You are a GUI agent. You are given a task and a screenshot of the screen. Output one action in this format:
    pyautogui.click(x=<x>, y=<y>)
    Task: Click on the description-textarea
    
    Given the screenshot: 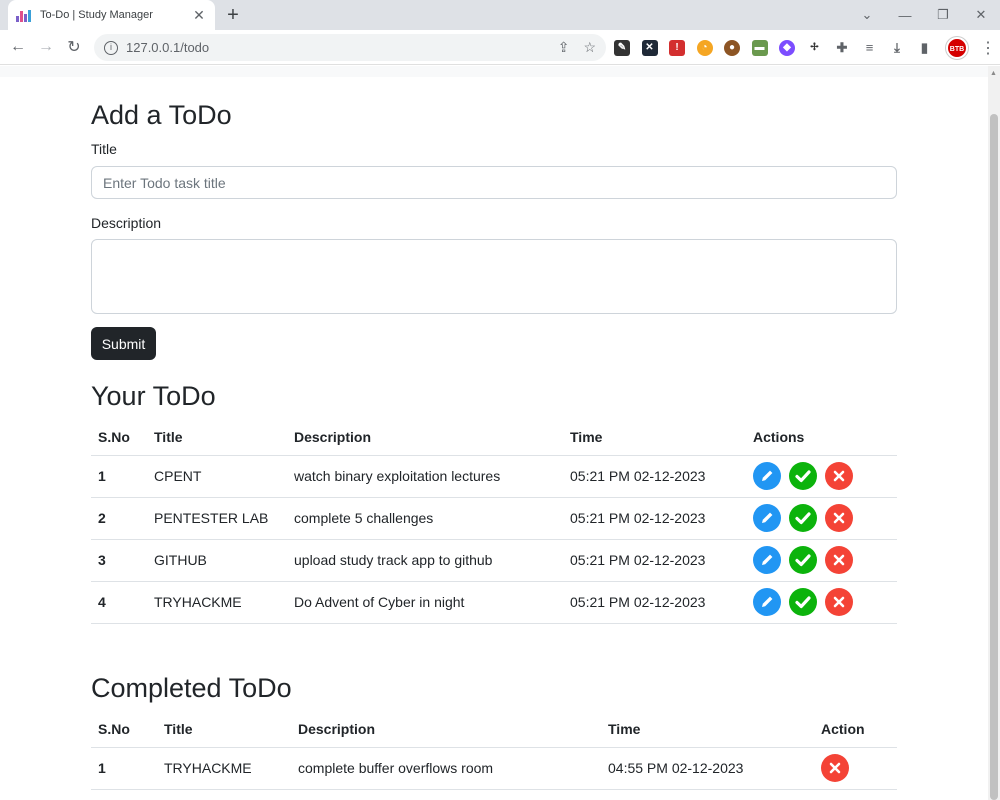 What is the action you would take?
    pyautogui.click(x=494, y=276)
    